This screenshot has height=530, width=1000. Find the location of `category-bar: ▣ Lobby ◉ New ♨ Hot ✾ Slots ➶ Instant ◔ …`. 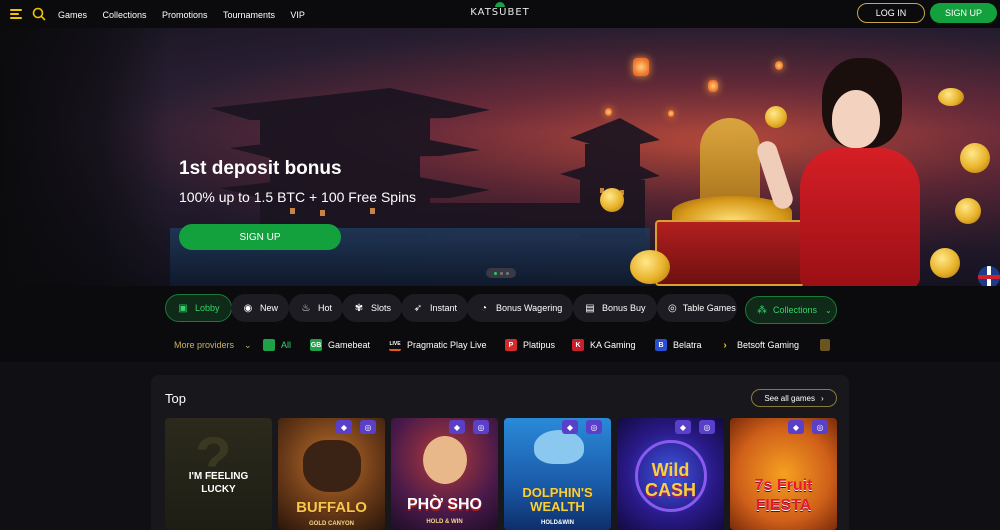

category-bar: ▣ Lobby ◉ New ♨ Hot ✾ Slots ➶ Instant ◔ … is located at coordinates (500, 324).